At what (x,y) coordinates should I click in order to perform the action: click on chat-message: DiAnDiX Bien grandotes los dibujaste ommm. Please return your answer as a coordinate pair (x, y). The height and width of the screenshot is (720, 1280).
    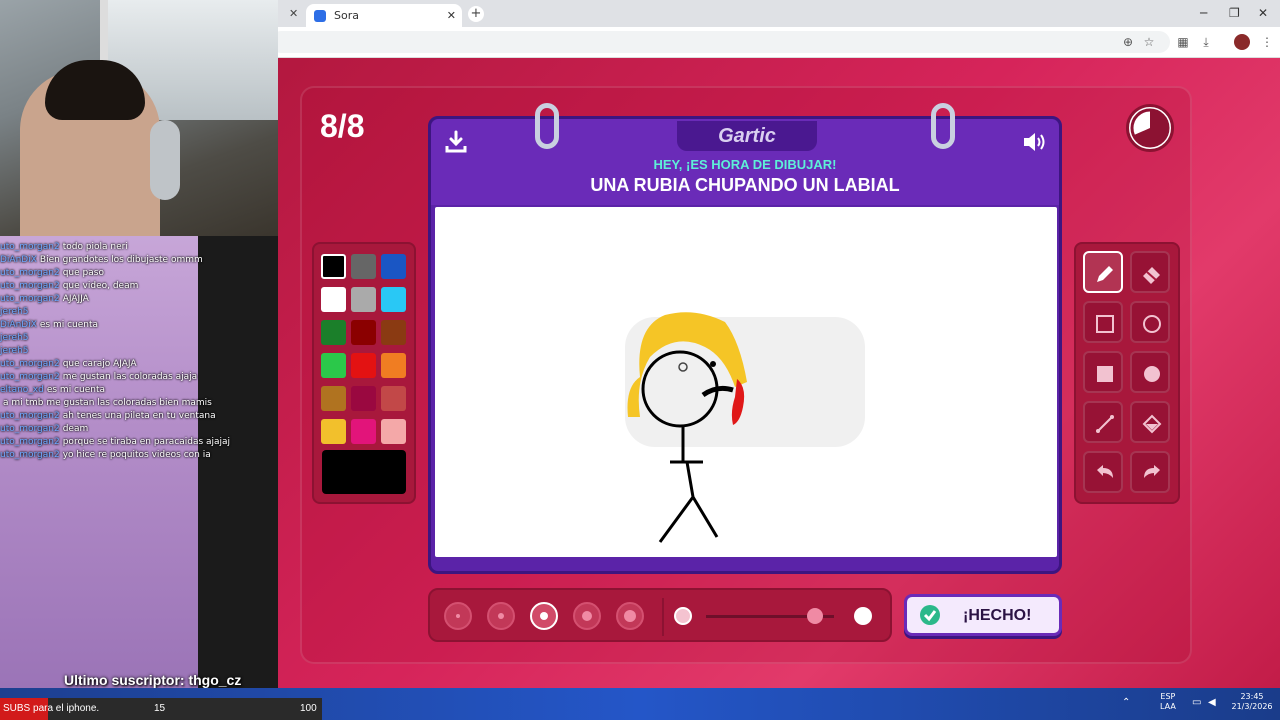
    Looking at the image, I should click on (150, 260).